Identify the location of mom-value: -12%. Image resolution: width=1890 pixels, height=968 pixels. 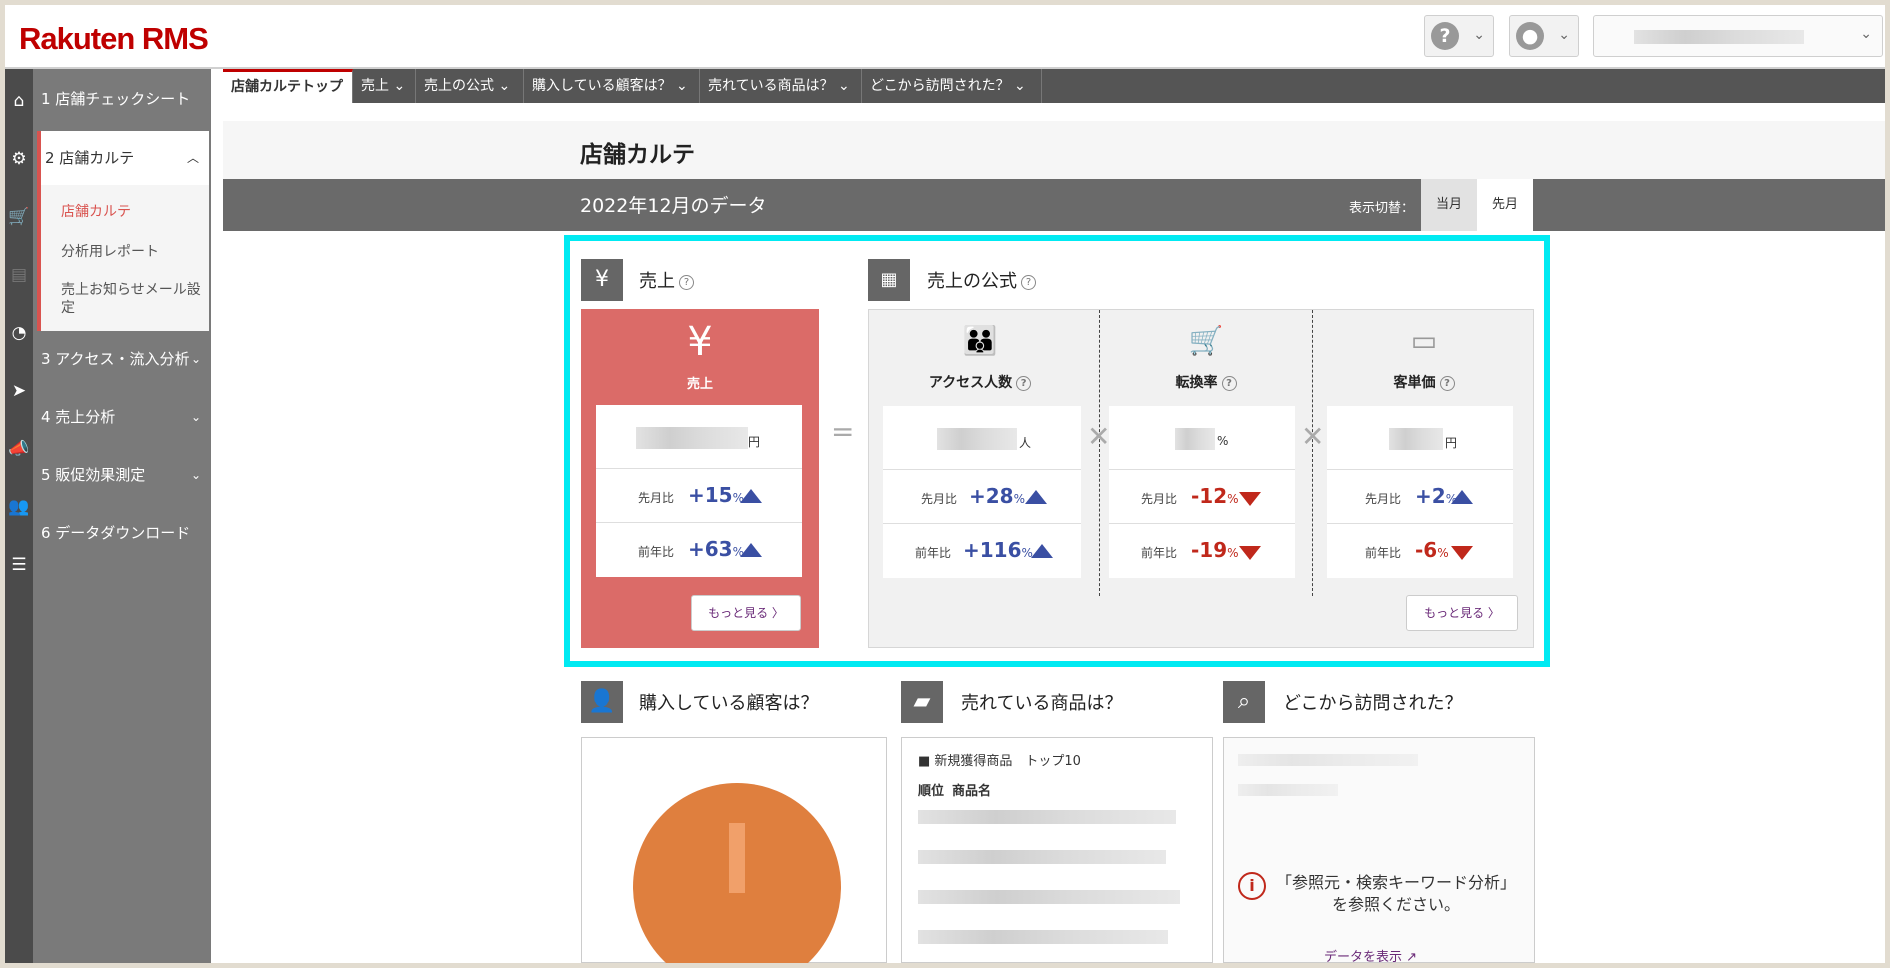
(1215, 496).